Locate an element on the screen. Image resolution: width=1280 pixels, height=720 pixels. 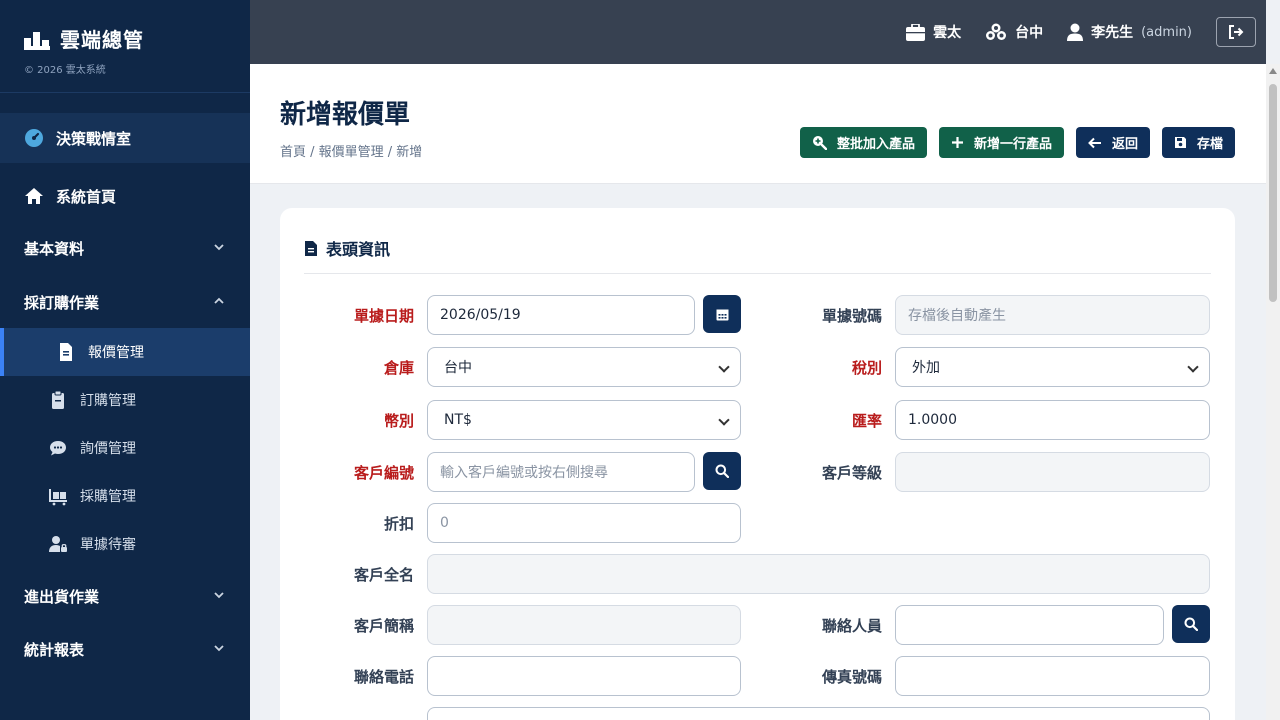
sidebar-subitem-orders: 訂購管理 is located at coordinates (125, 400).